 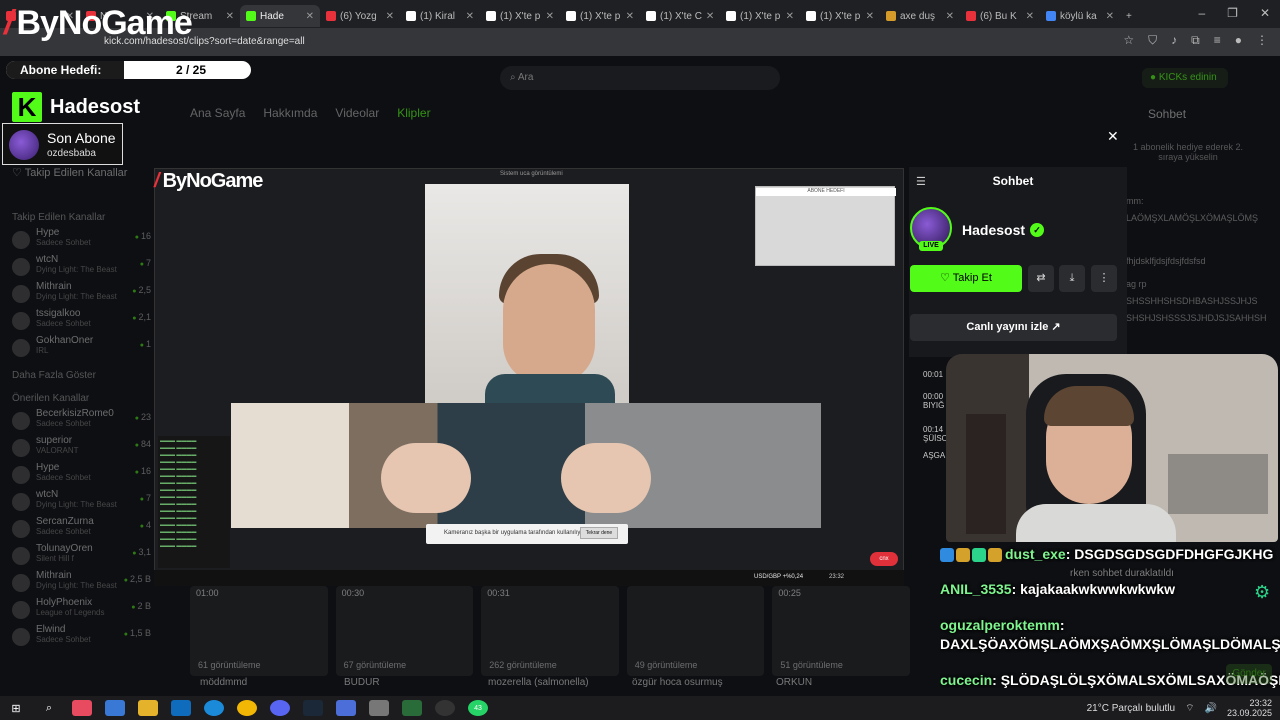 I want to click on sidebar-channel: HolyPhoenixLeague of Legends2 B, so click(x=77, y=610).